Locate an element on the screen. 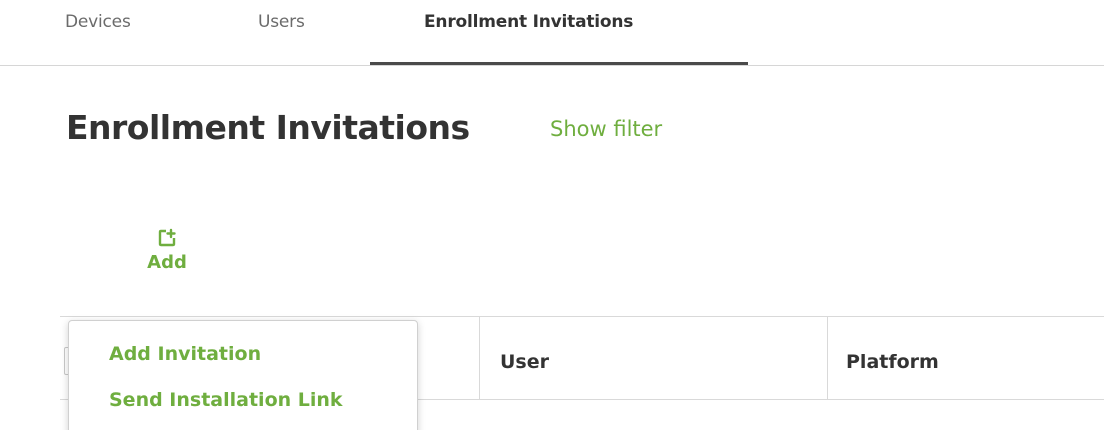 The image size is (1104, 430). tab-enrollment-invitations-label: Enrollment Invitations is located at coordinates (529, 22).